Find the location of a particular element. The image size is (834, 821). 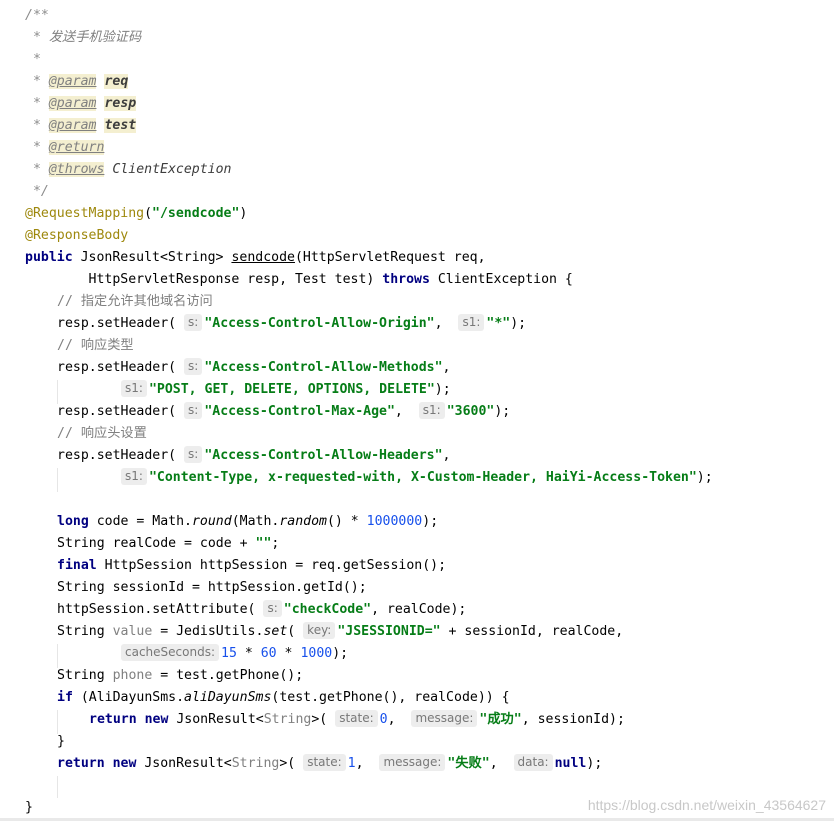

throws-tag: @throws is located at coordinates (76, 169).